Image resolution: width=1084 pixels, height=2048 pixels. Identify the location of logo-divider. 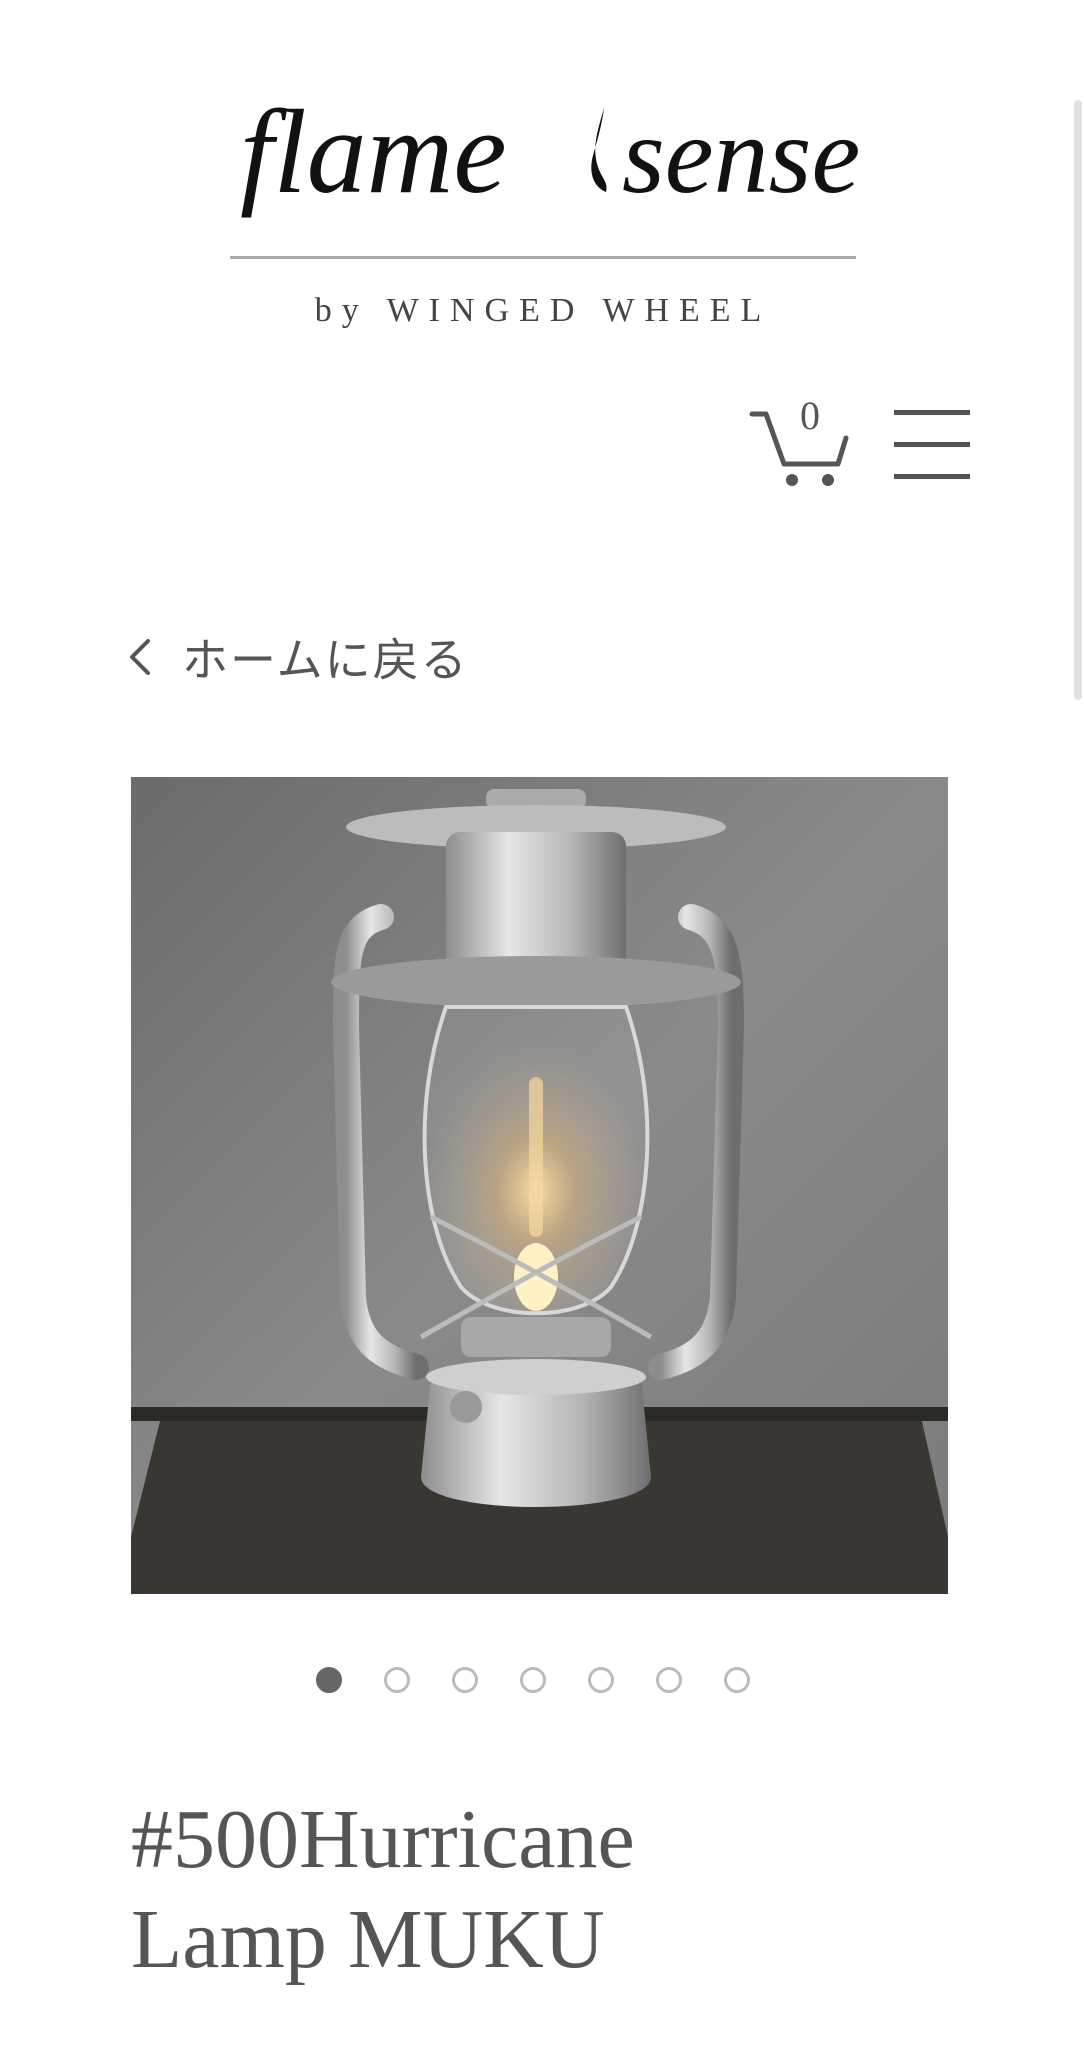
(543, 257).